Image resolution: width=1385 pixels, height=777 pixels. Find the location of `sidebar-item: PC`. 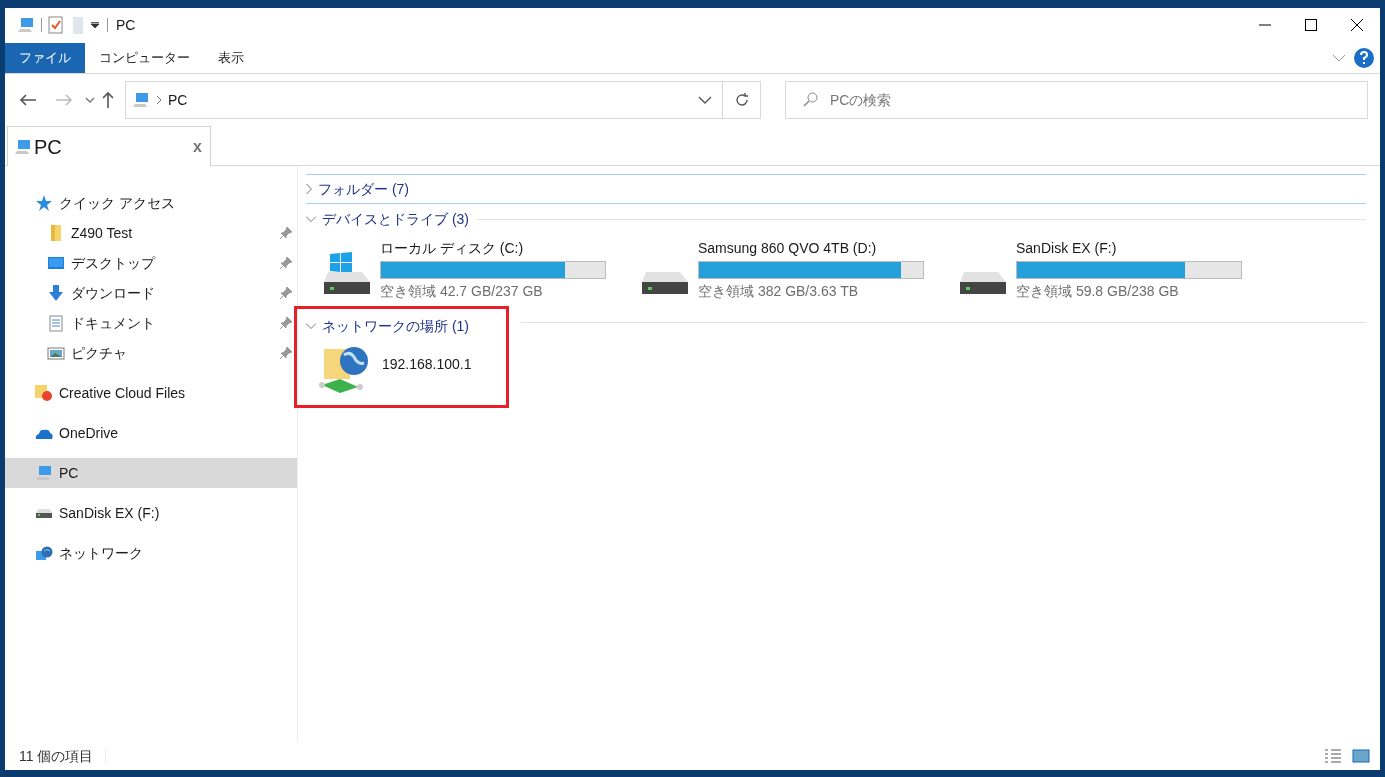

sidebar-item: PC is located at coordinates (151, 473).